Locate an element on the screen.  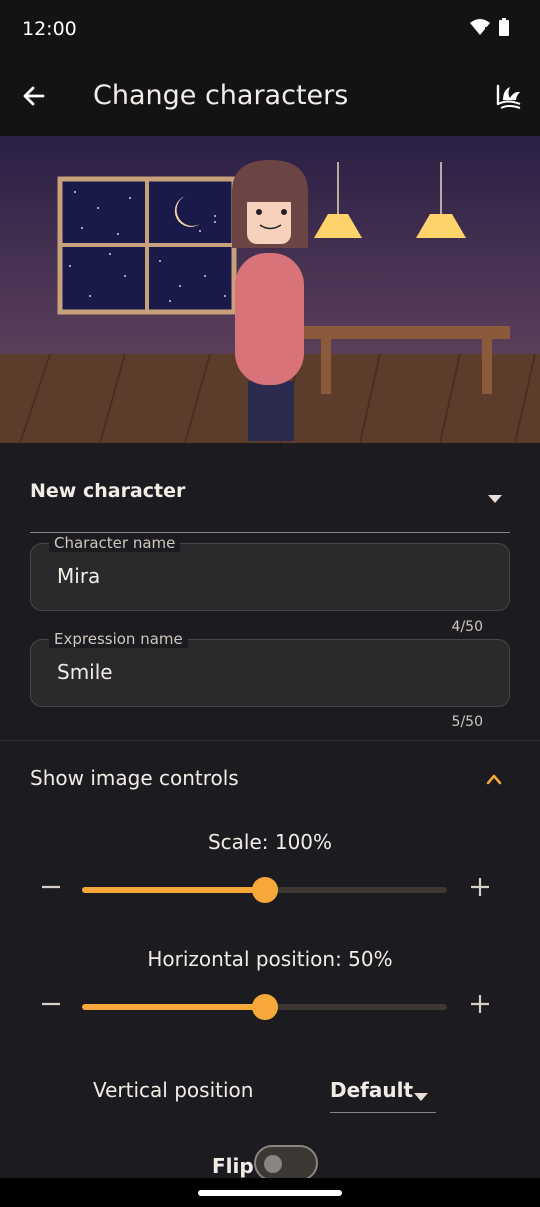
character-name-counter: 4/50 is located at coordinates (467, 627).